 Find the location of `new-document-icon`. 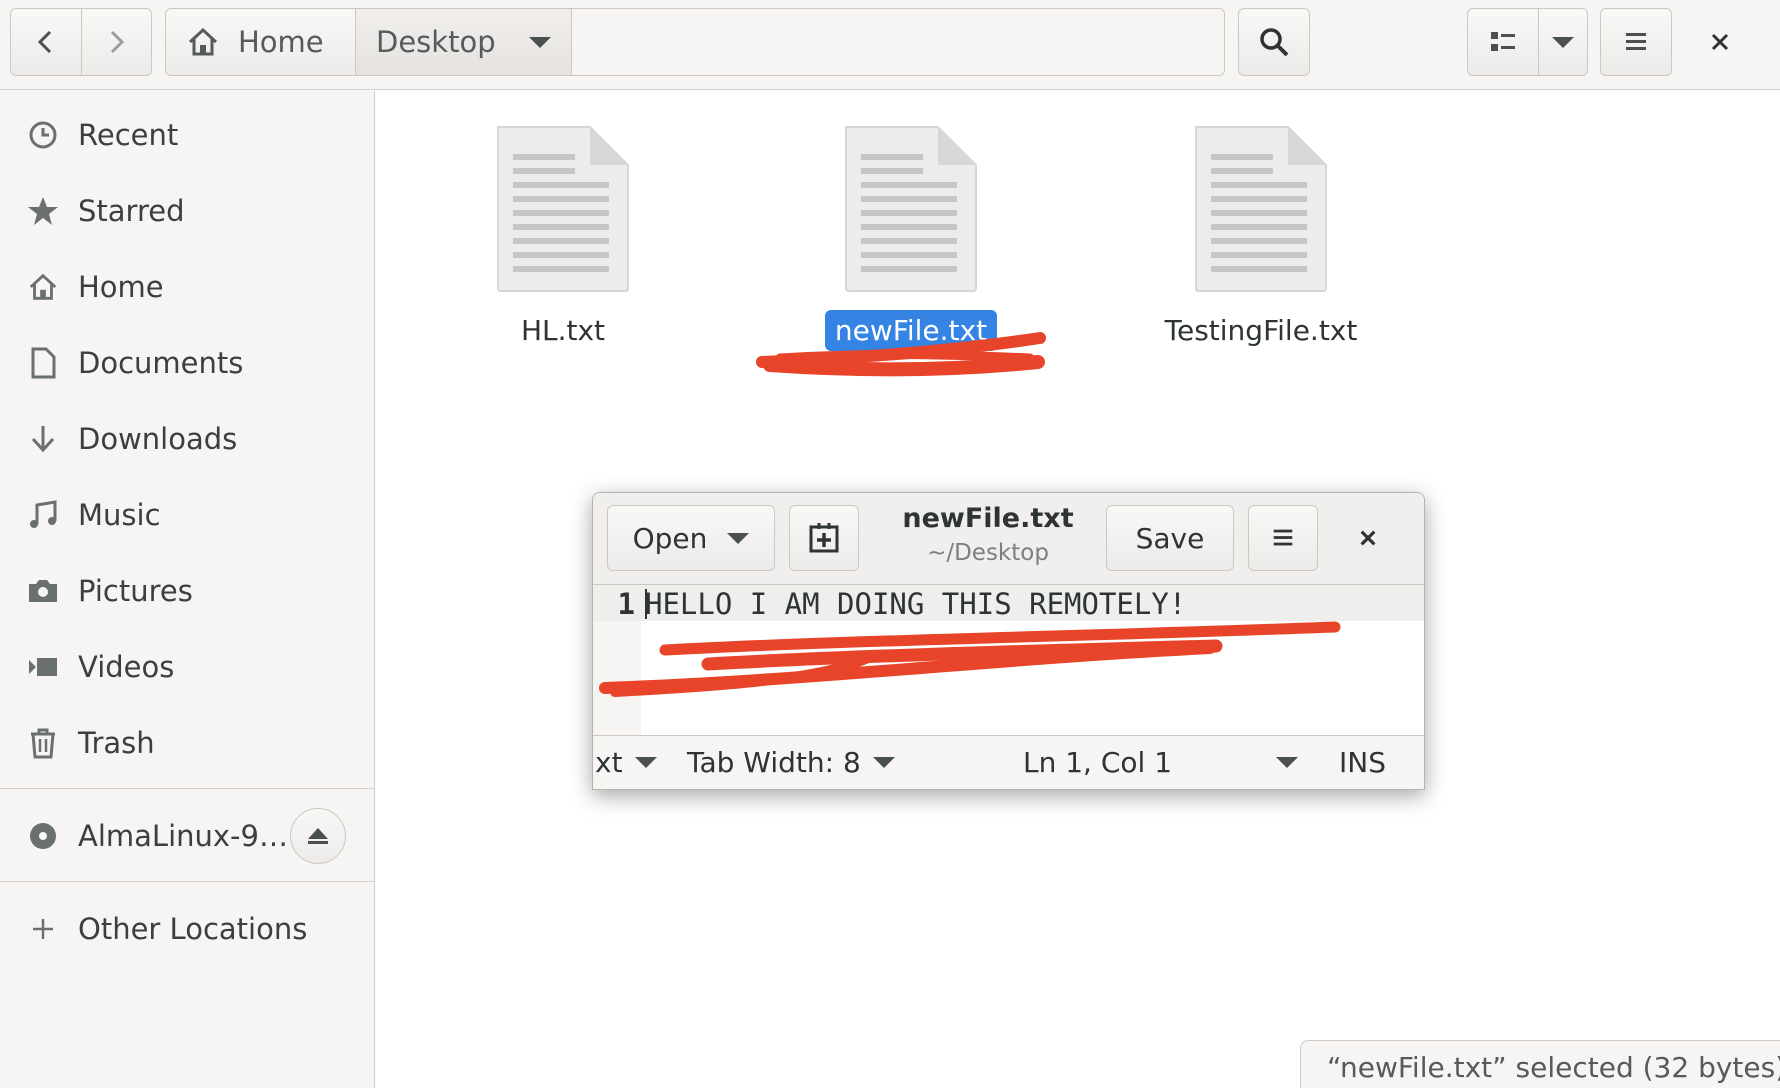

new-document-icon is located at coordinates (824, 538).